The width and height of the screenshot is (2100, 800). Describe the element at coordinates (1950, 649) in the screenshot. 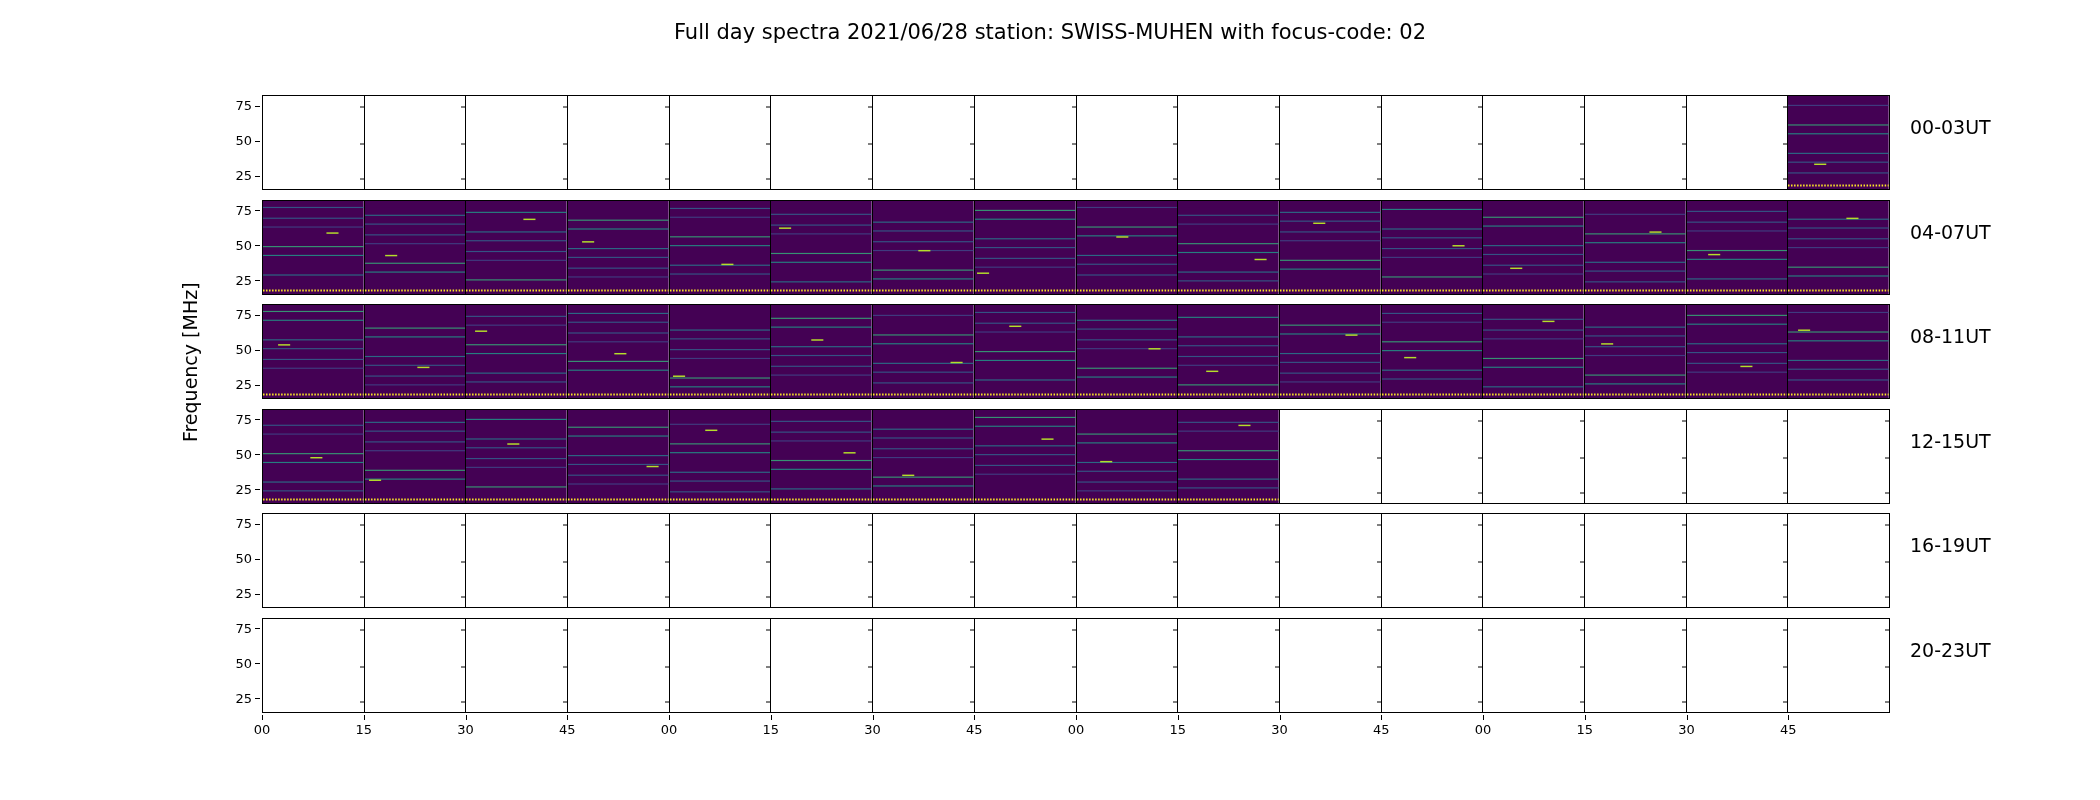

I see `row-label: 20-23UT` at that location.